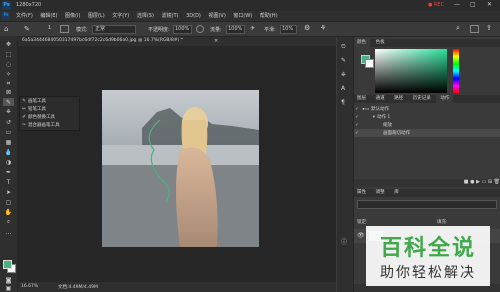 This screenshot has width=500, height=292. What do you see at coordinates (96, 16) in the screenshot?
I see `menu-layer: 图层(L)` at bounding box center [96, 16].